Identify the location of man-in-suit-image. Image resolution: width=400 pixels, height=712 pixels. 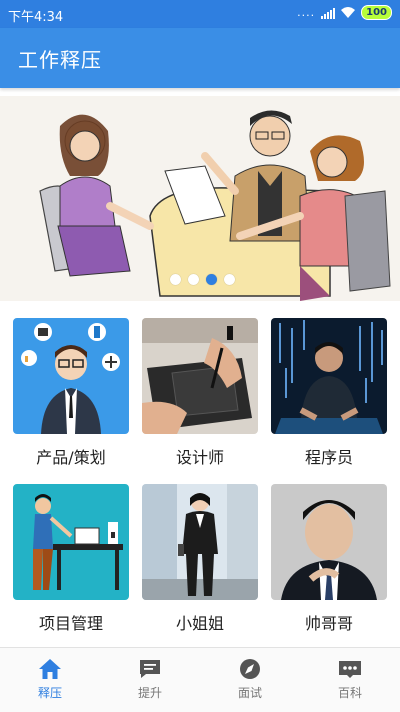
(329, 542).